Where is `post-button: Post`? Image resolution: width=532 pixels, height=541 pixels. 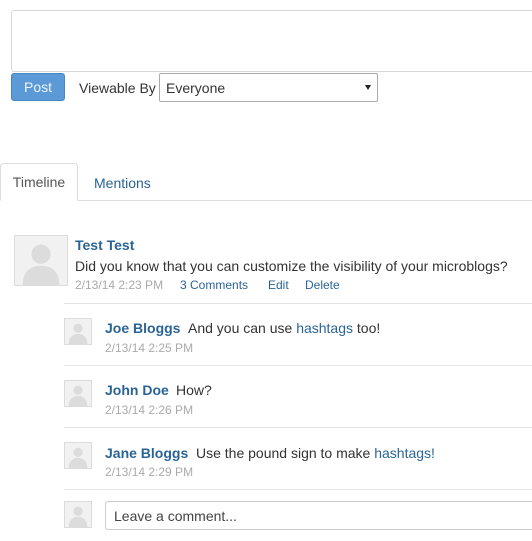
post-button: Post is located at coordinates (38, 87).